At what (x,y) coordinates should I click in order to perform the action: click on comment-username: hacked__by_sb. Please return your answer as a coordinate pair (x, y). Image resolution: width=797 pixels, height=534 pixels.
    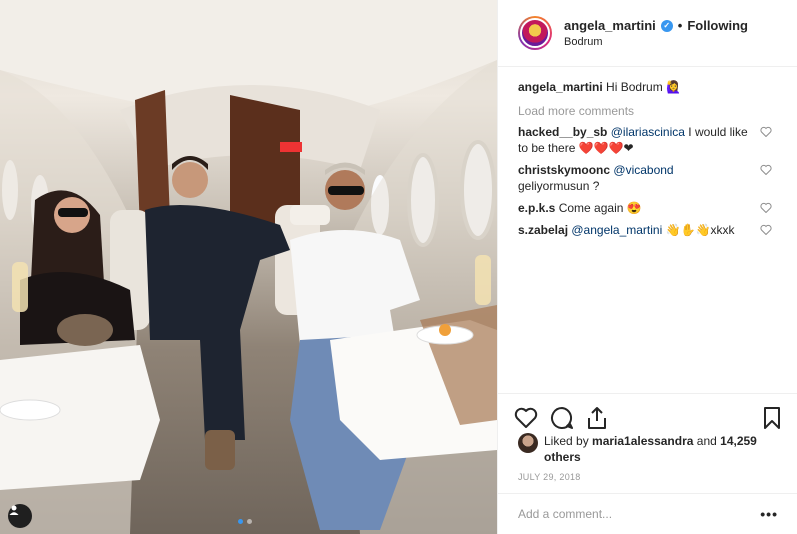
    Looking at the image, I should click on (562, 132).